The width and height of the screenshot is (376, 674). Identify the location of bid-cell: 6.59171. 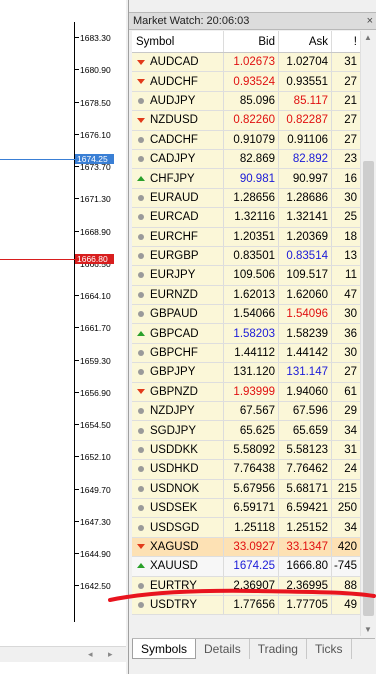
(251, 508).